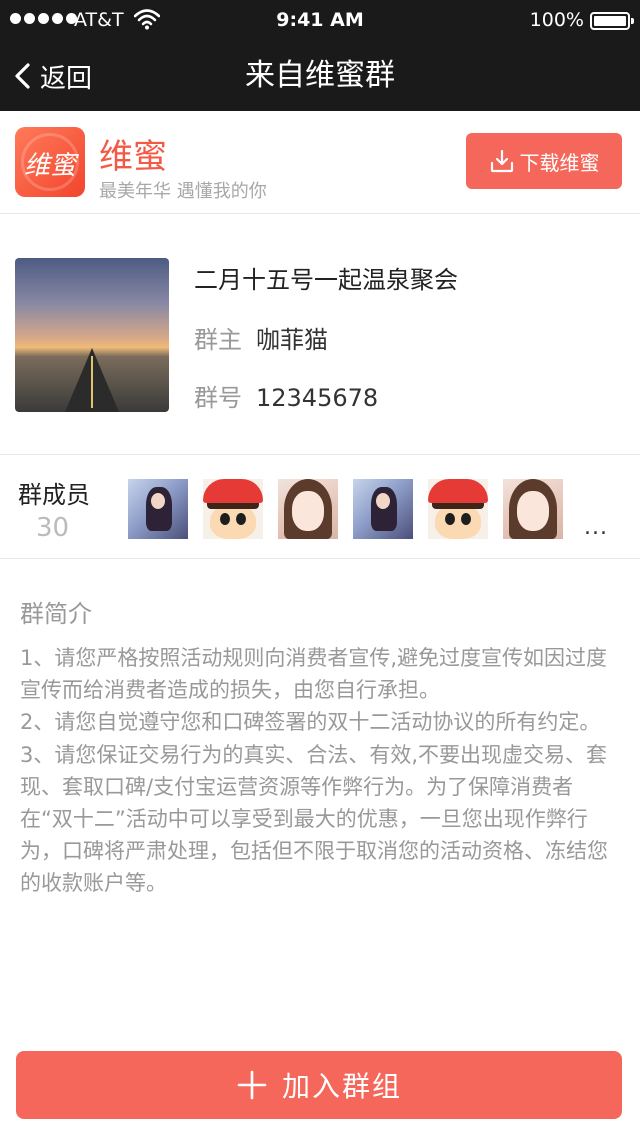 This screenshot has width=640, height=1138. Describe the element at coordinates (218, 340) in the screenshot. I see `group-owner-label: 群主` at that location.